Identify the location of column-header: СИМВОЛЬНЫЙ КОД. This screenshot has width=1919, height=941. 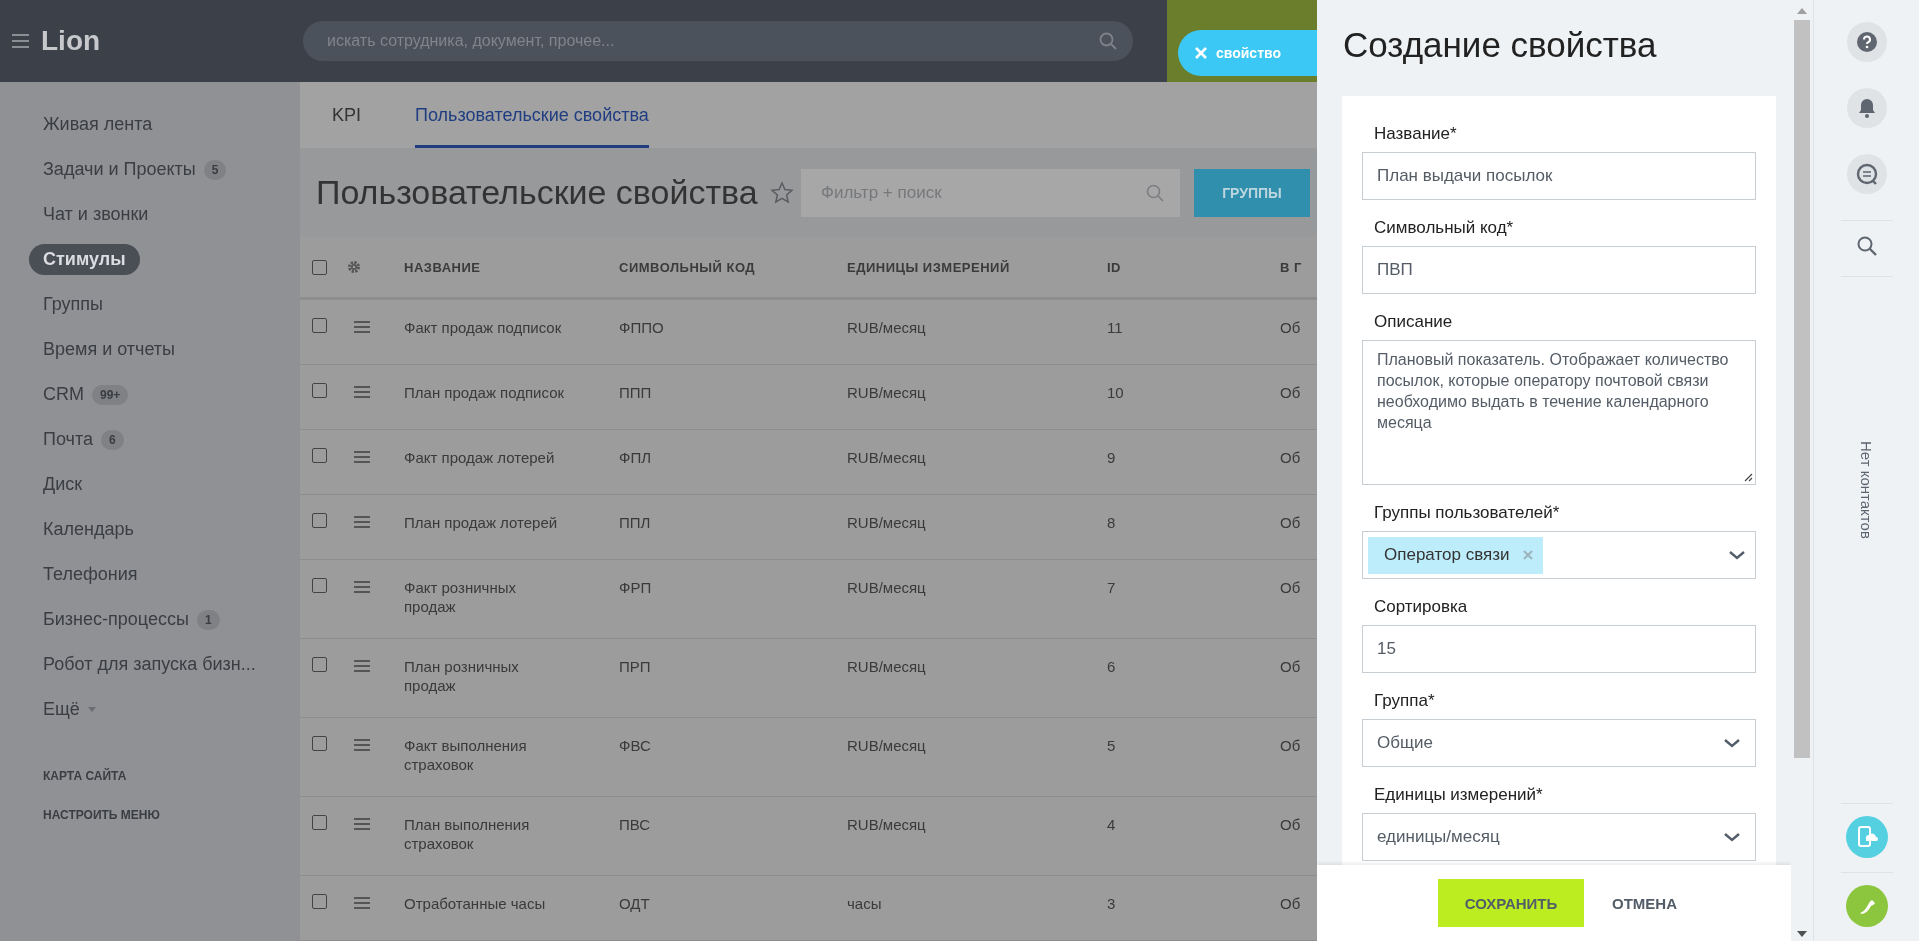
(687, 267).